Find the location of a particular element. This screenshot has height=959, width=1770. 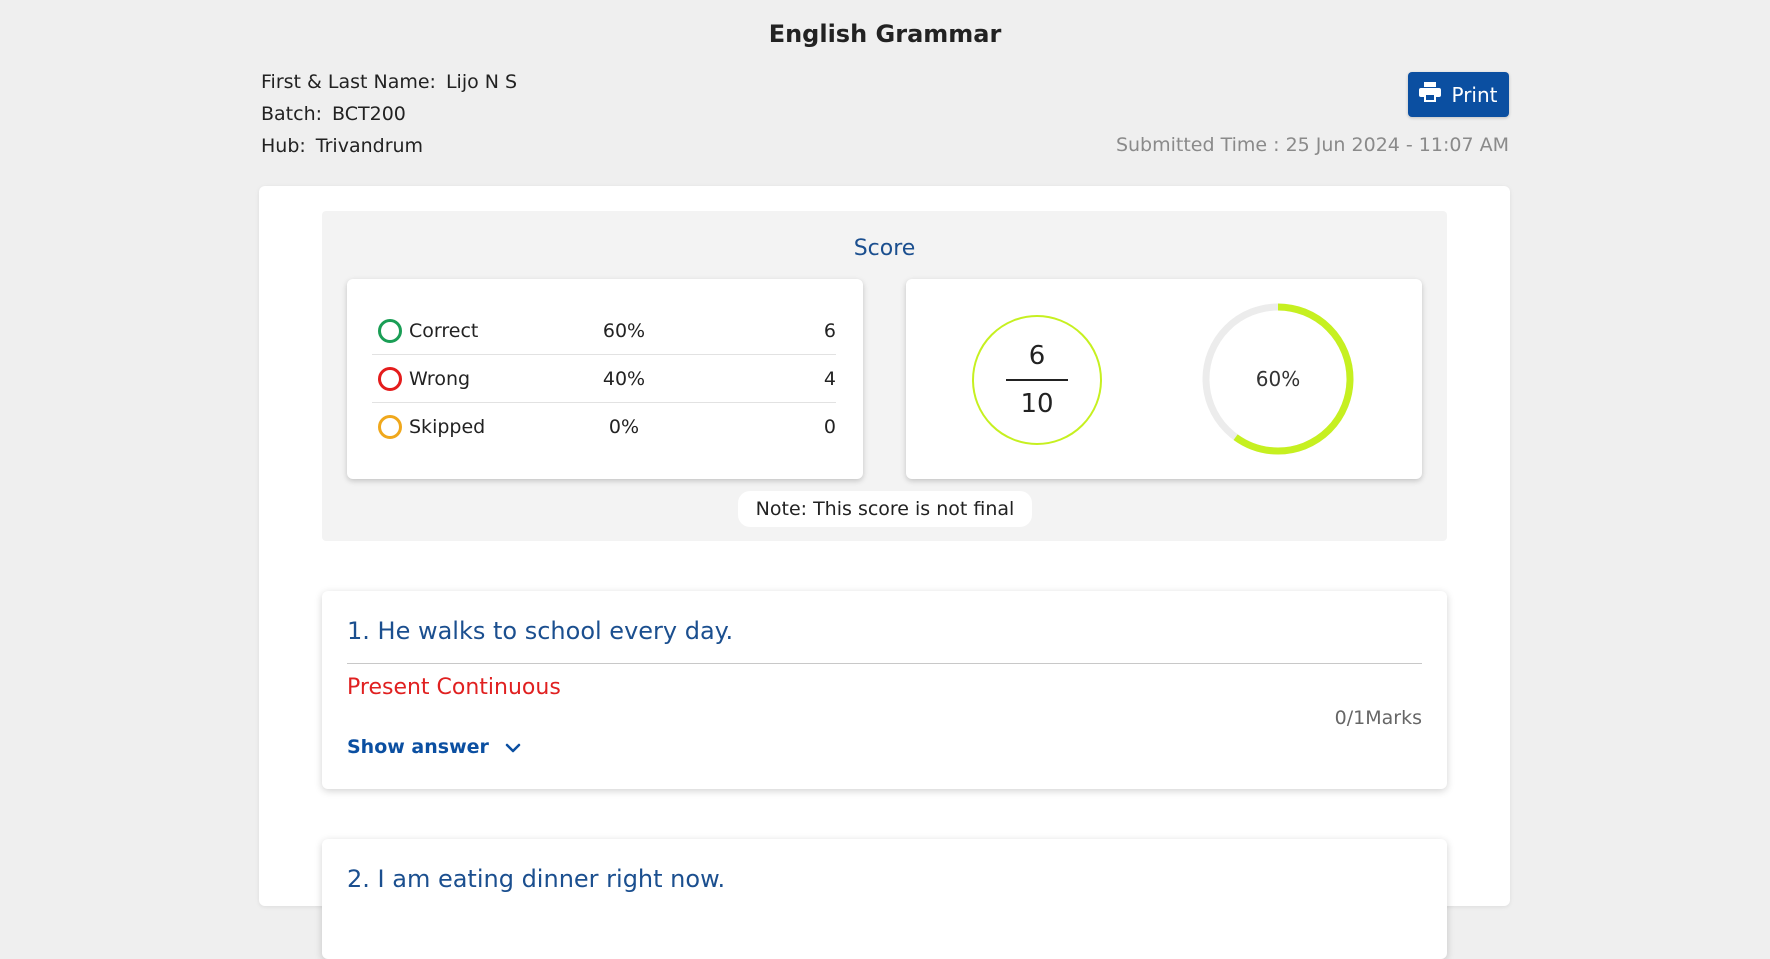

stat-label: Skipped is located at coordinates (447, 427).